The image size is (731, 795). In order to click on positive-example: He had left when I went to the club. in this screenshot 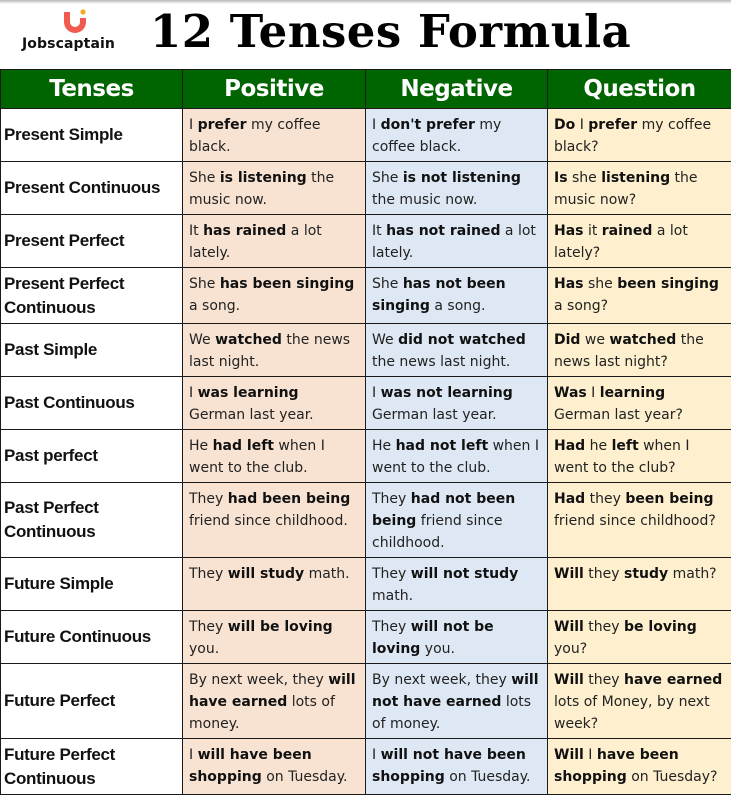, I will do `click(274, 456)`.